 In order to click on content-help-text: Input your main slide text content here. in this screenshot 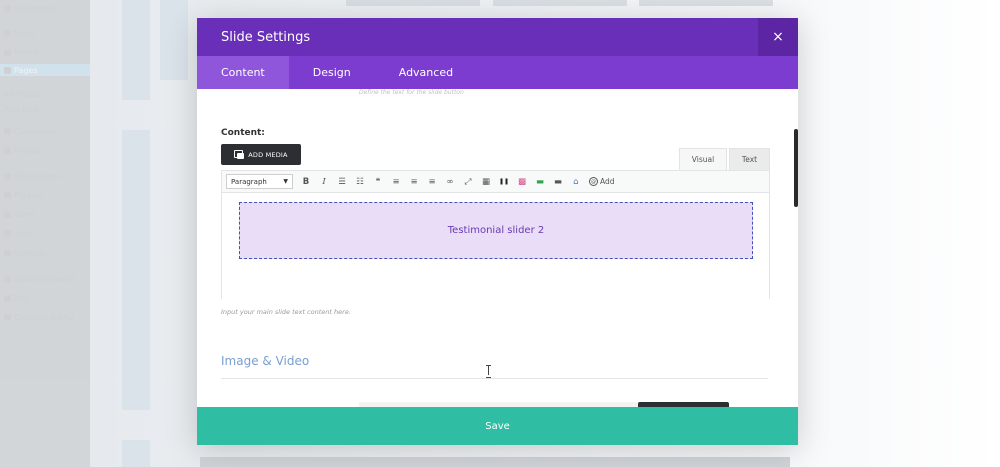, I will do `click(286, 312)`.